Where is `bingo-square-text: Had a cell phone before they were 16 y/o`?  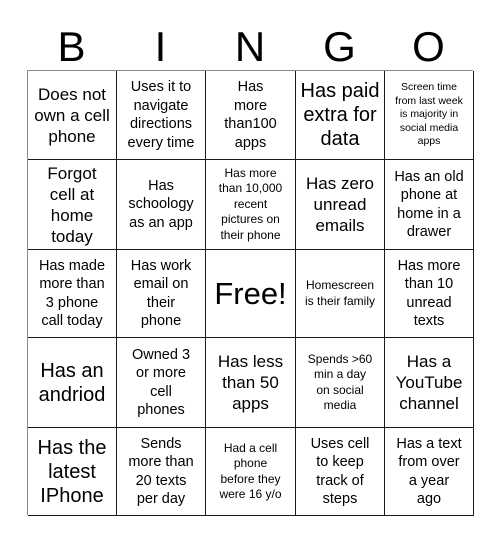
bingo-square-text: Had a cell phone before they were 16 y/o is located at coordinates (250, 471).